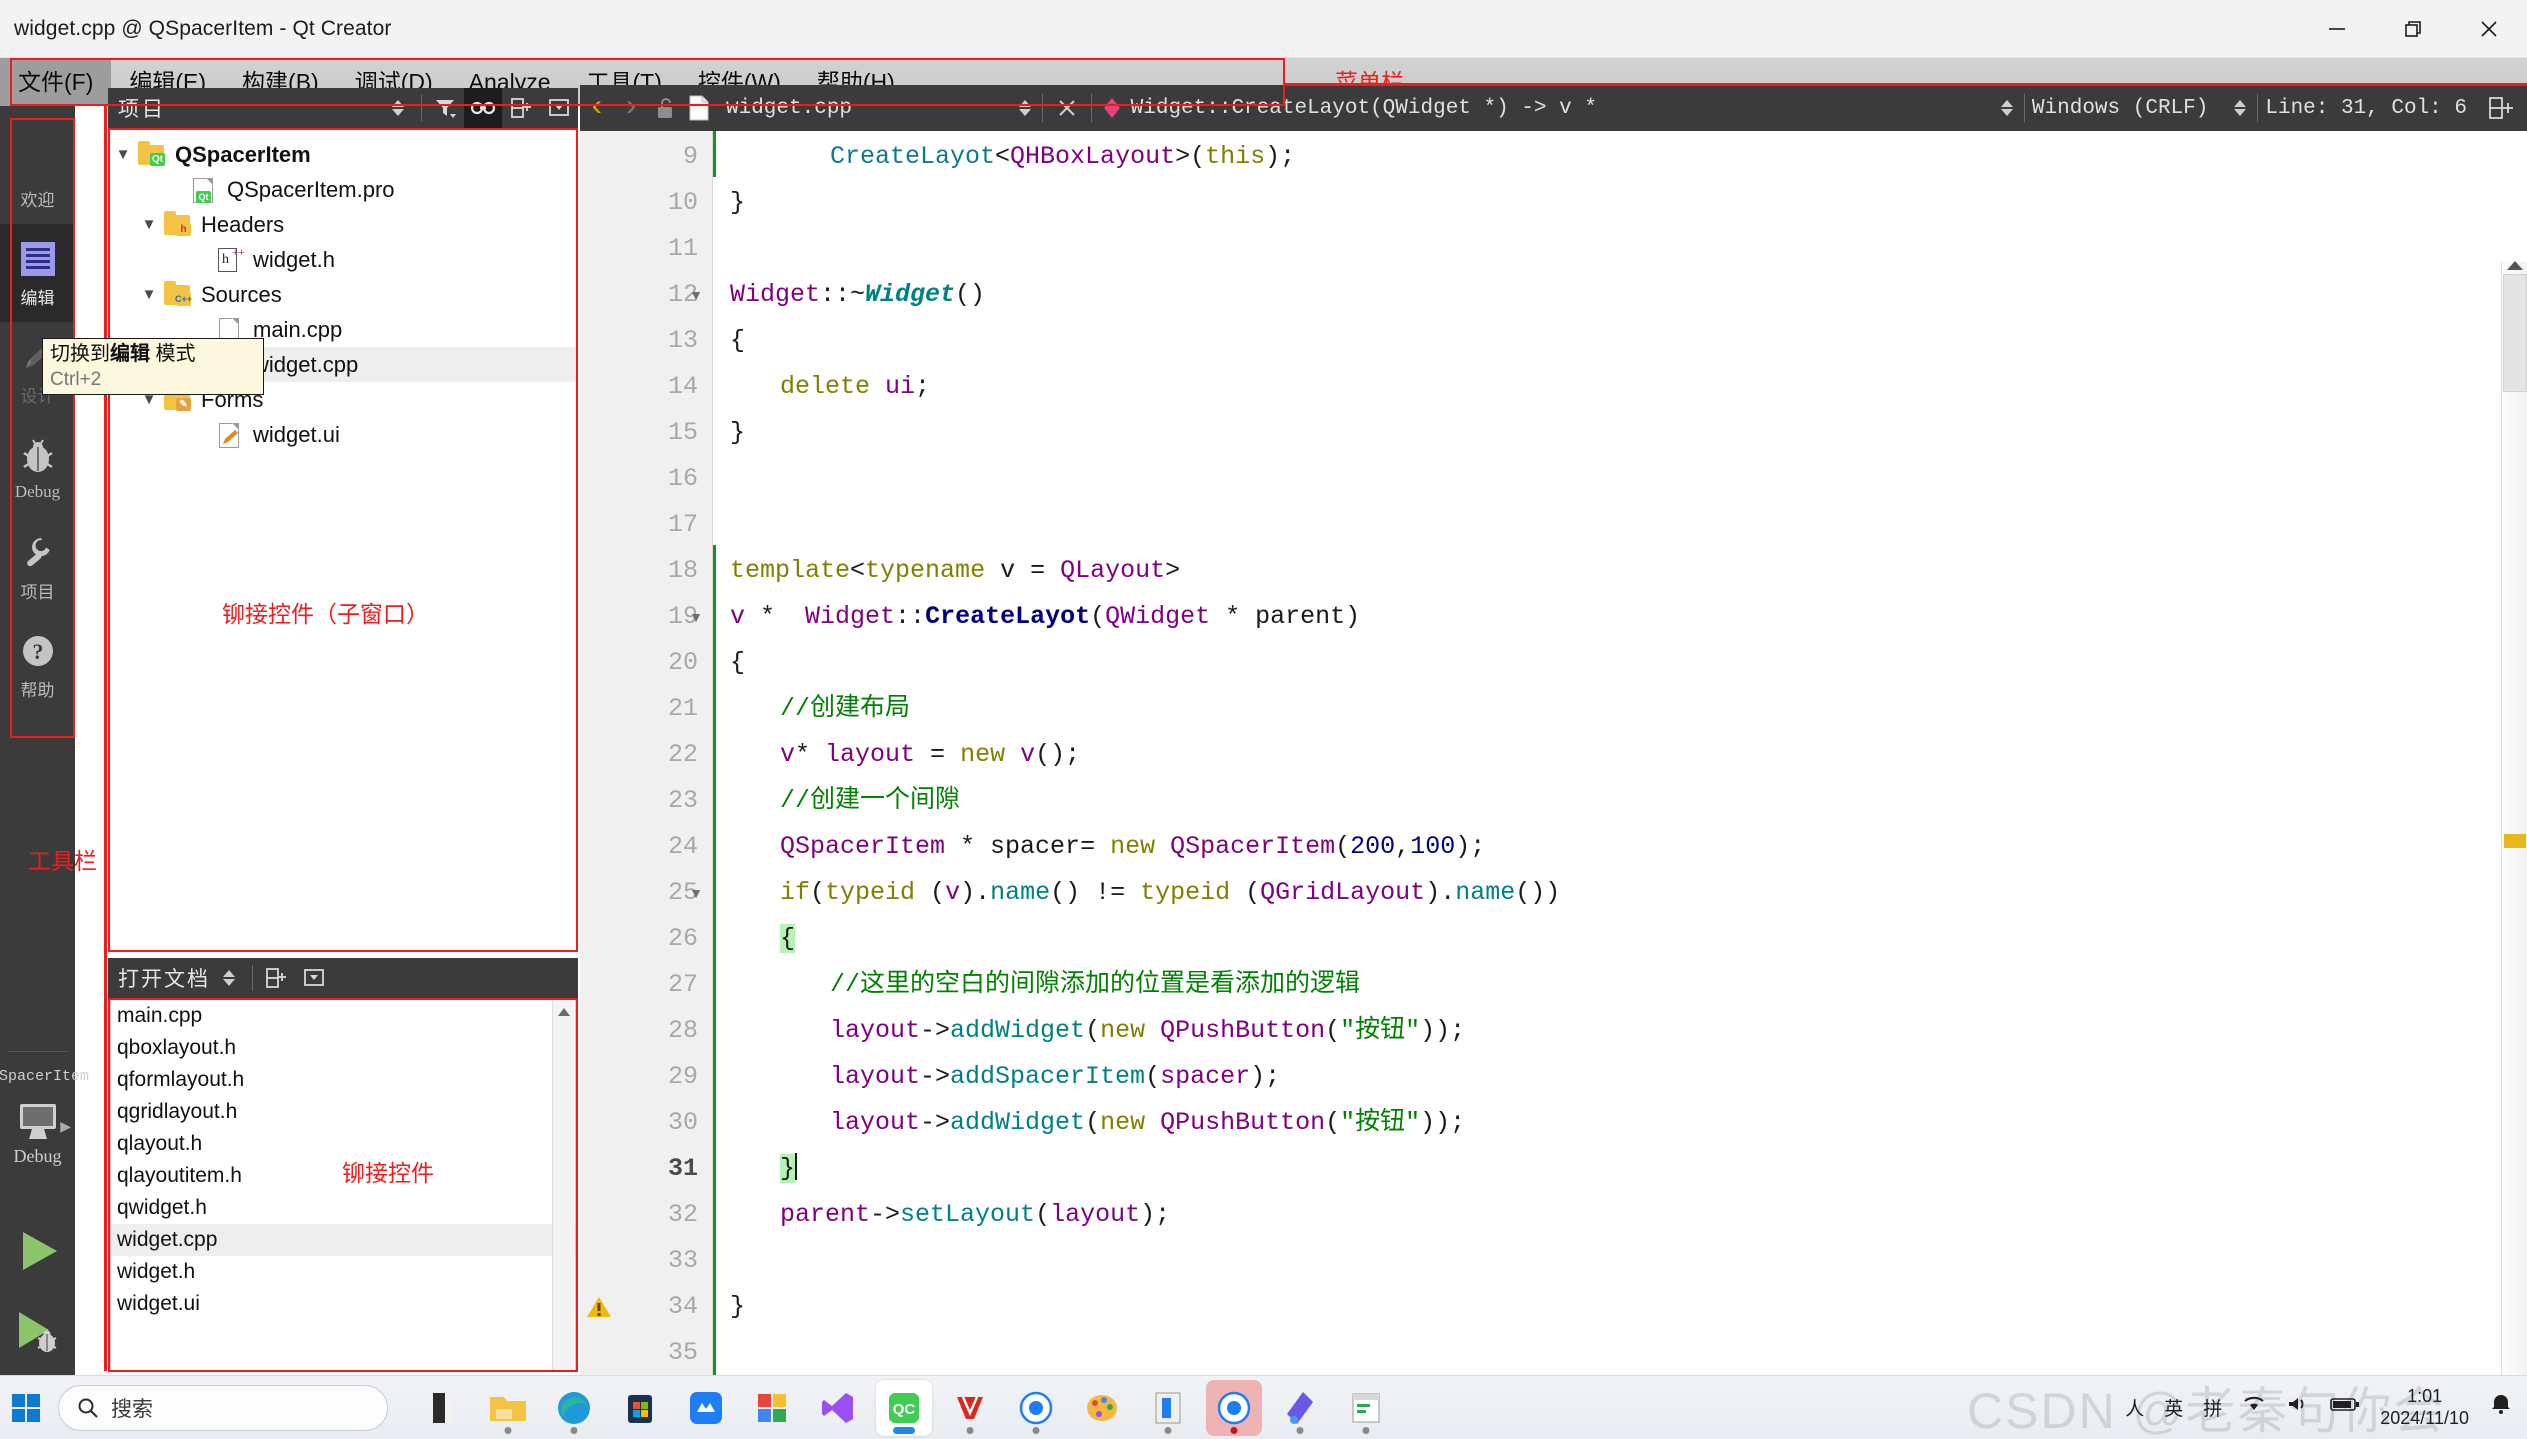  What do you see at coordinates (772, 1408) in the screenshot?
I see `office-icon` at bounding box center [772, 1408].